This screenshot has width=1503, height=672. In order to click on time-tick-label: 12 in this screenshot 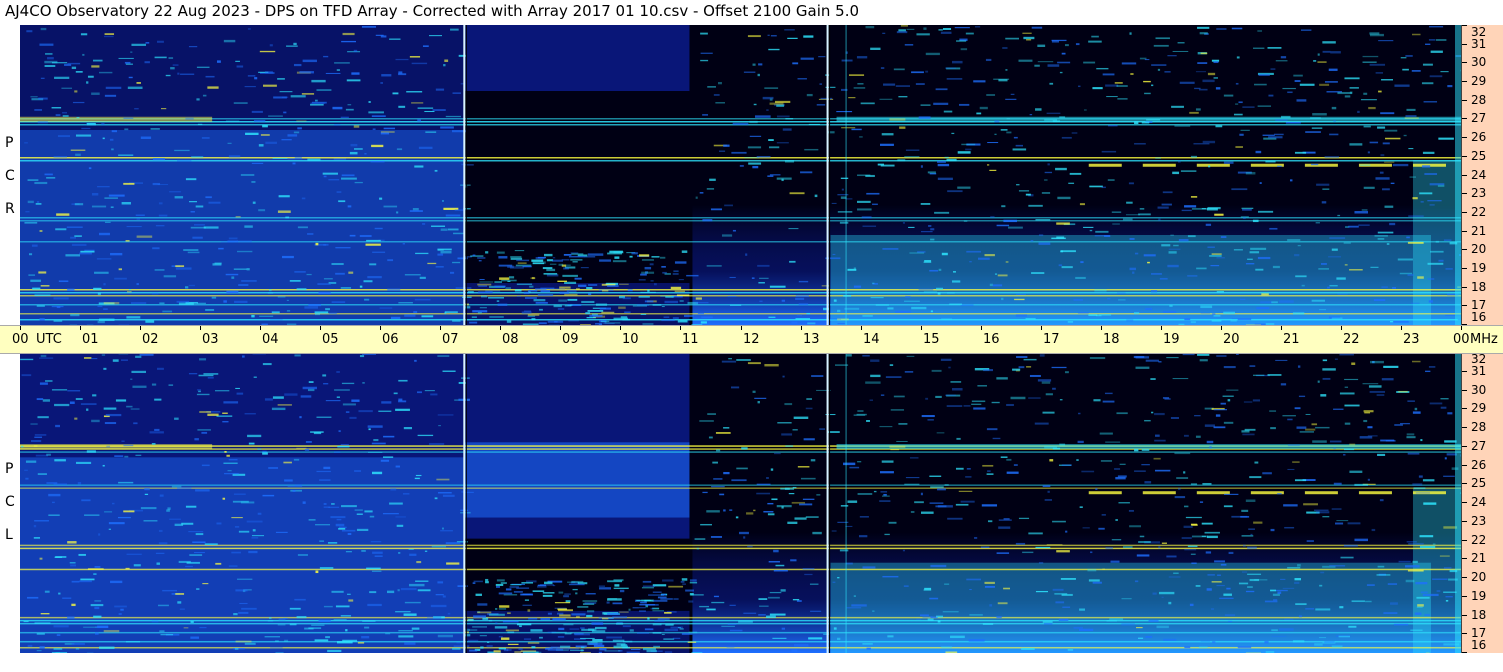, I will do `click(751, 339)`.